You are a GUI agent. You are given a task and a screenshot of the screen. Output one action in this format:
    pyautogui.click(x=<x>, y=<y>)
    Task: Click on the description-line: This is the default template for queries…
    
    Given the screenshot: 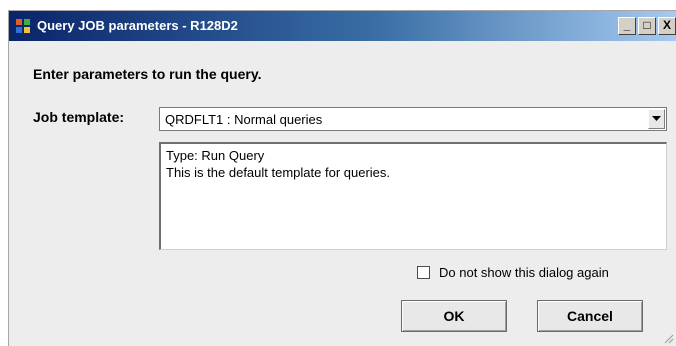 What is the action you would take?
    pyautogui.click(x=278, y=172)
    